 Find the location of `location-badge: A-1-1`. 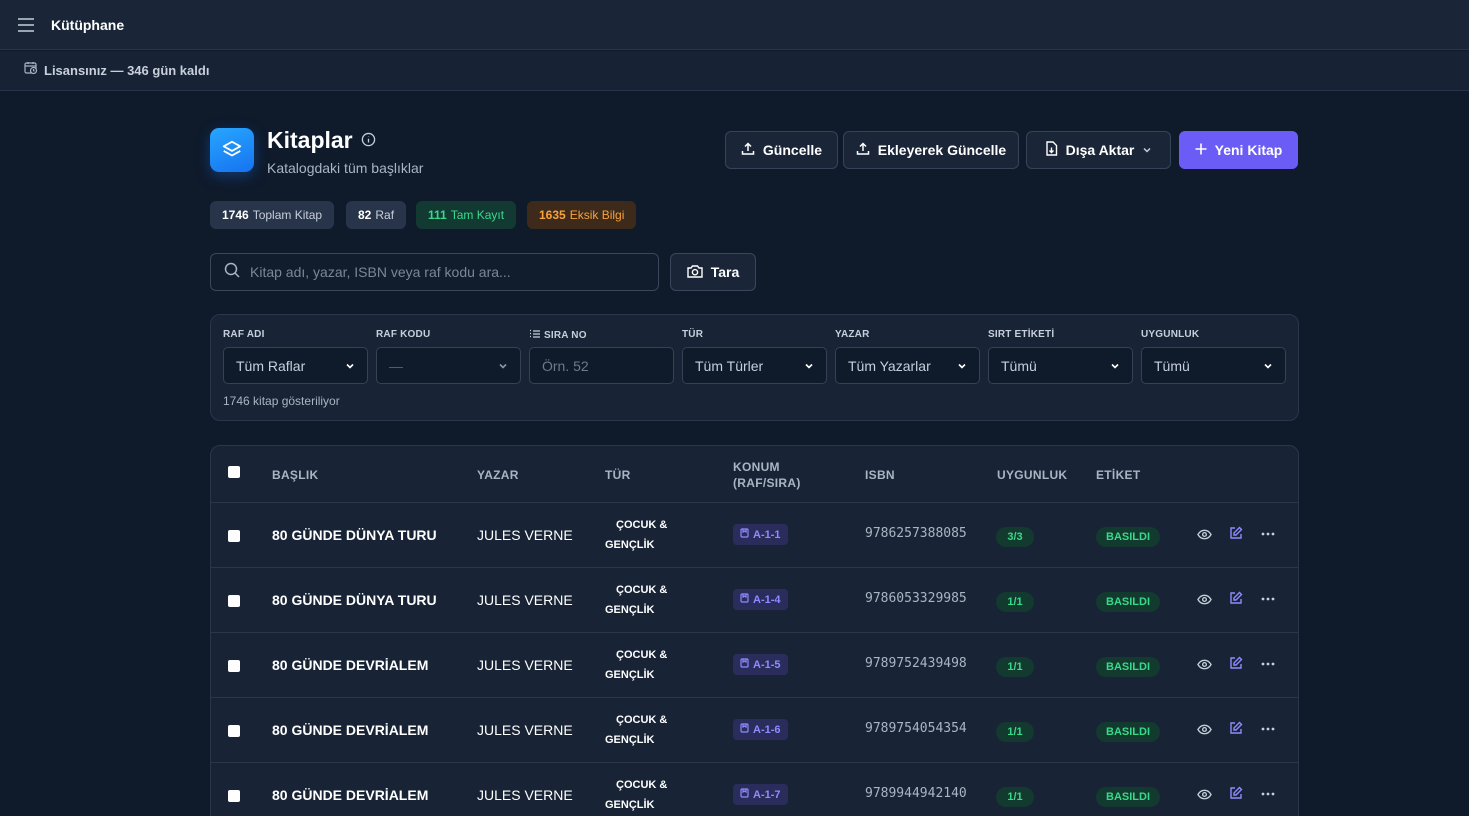

location-badge: A-1-1 is located at coordinates (760, 534).